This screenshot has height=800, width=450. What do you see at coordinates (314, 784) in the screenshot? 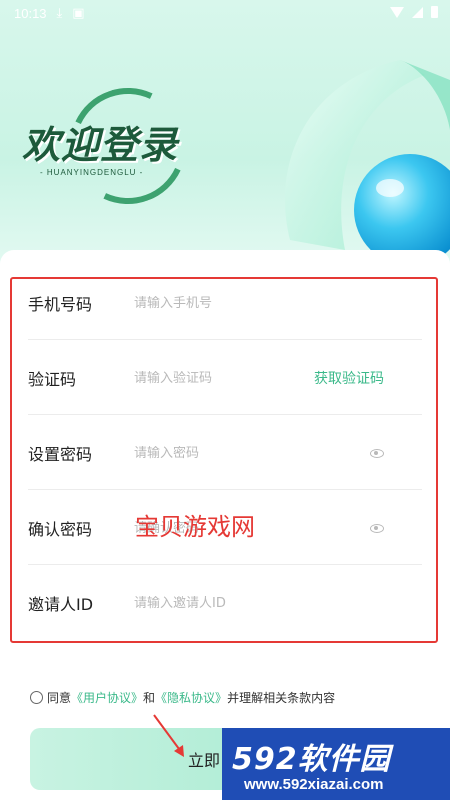
I see `brand-url: www.592xiazai.com` at bounding box center [314, 784].